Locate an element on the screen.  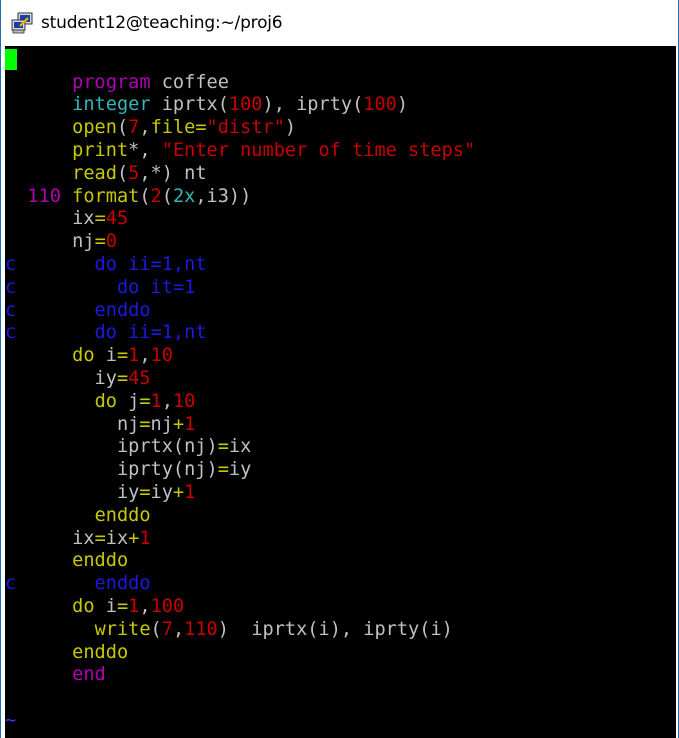
code-line: open(7,file="distr") is located at coordinates (150, 128).